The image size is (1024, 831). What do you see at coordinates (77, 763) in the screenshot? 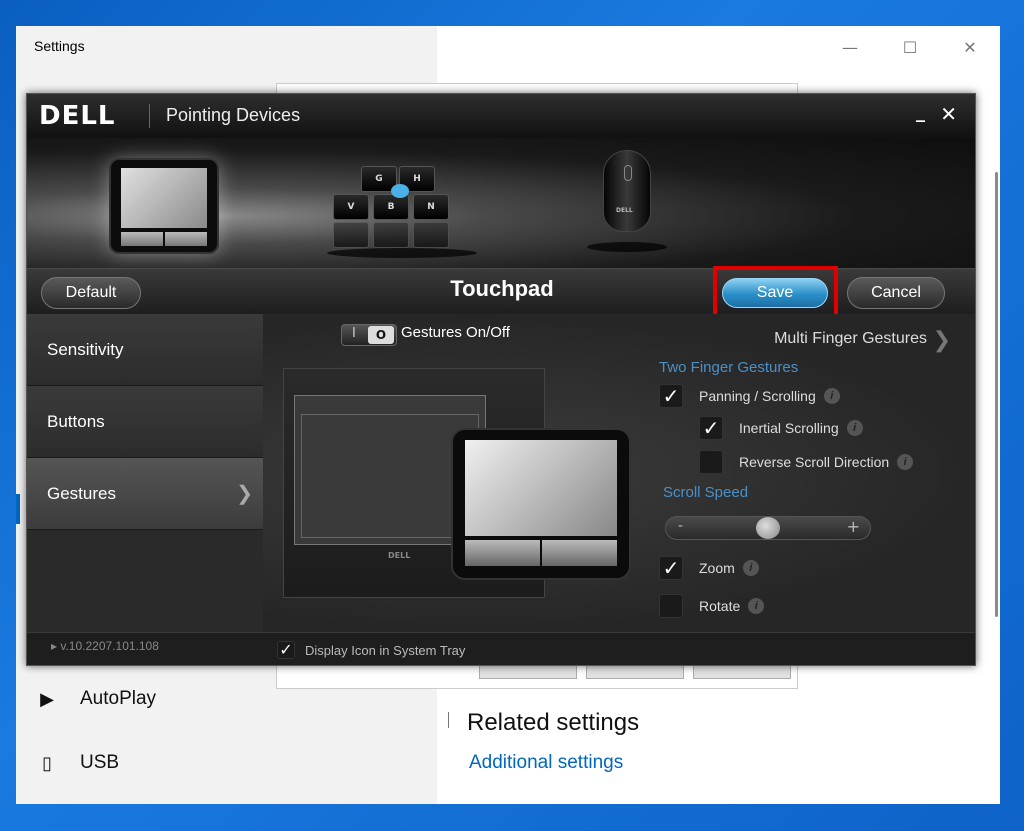
I see `sidebar-item-usb: ▯ USB` at bounding box center [77, 763].